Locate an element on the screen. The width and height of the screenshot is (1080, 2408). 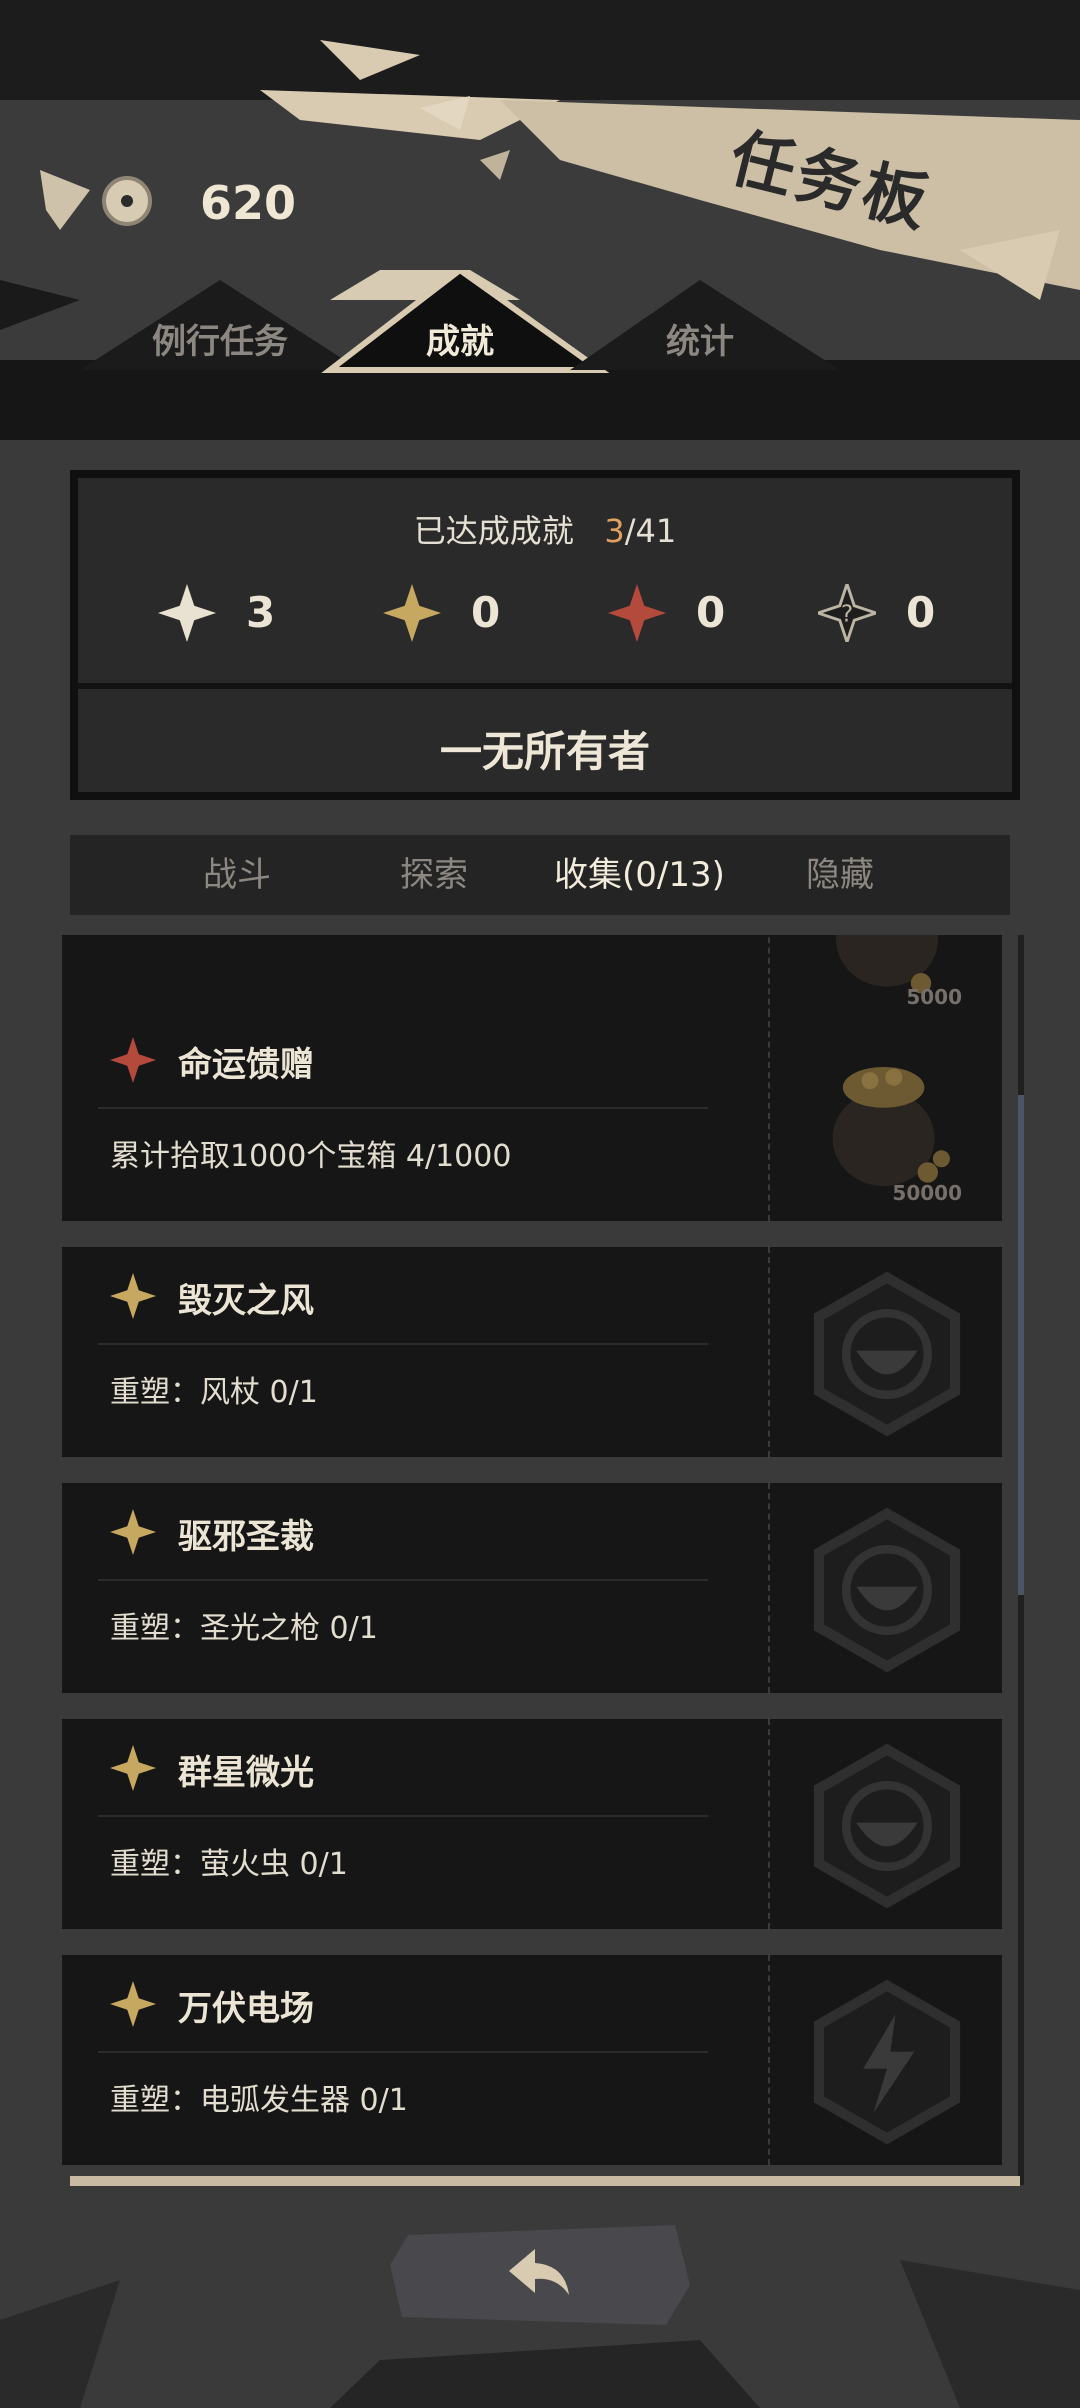
category-tab-hidden: 隐藏 is located at coordinates (840, 871).